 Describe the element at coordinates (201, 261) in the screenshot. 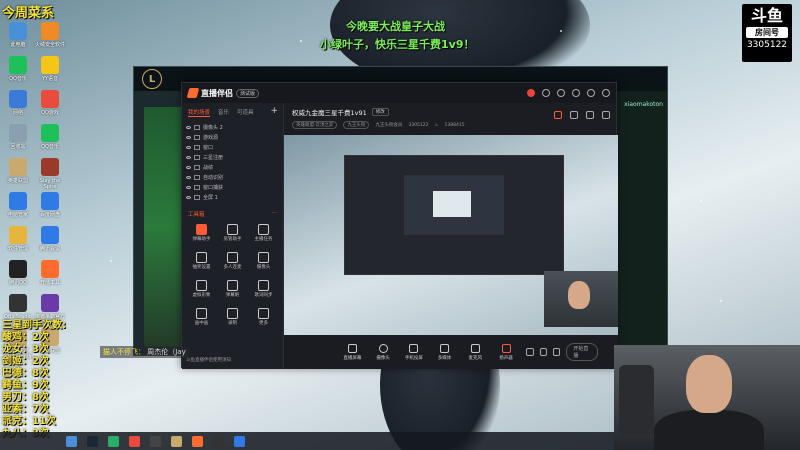

I see `tool-item: 抽奖设置` at that location.